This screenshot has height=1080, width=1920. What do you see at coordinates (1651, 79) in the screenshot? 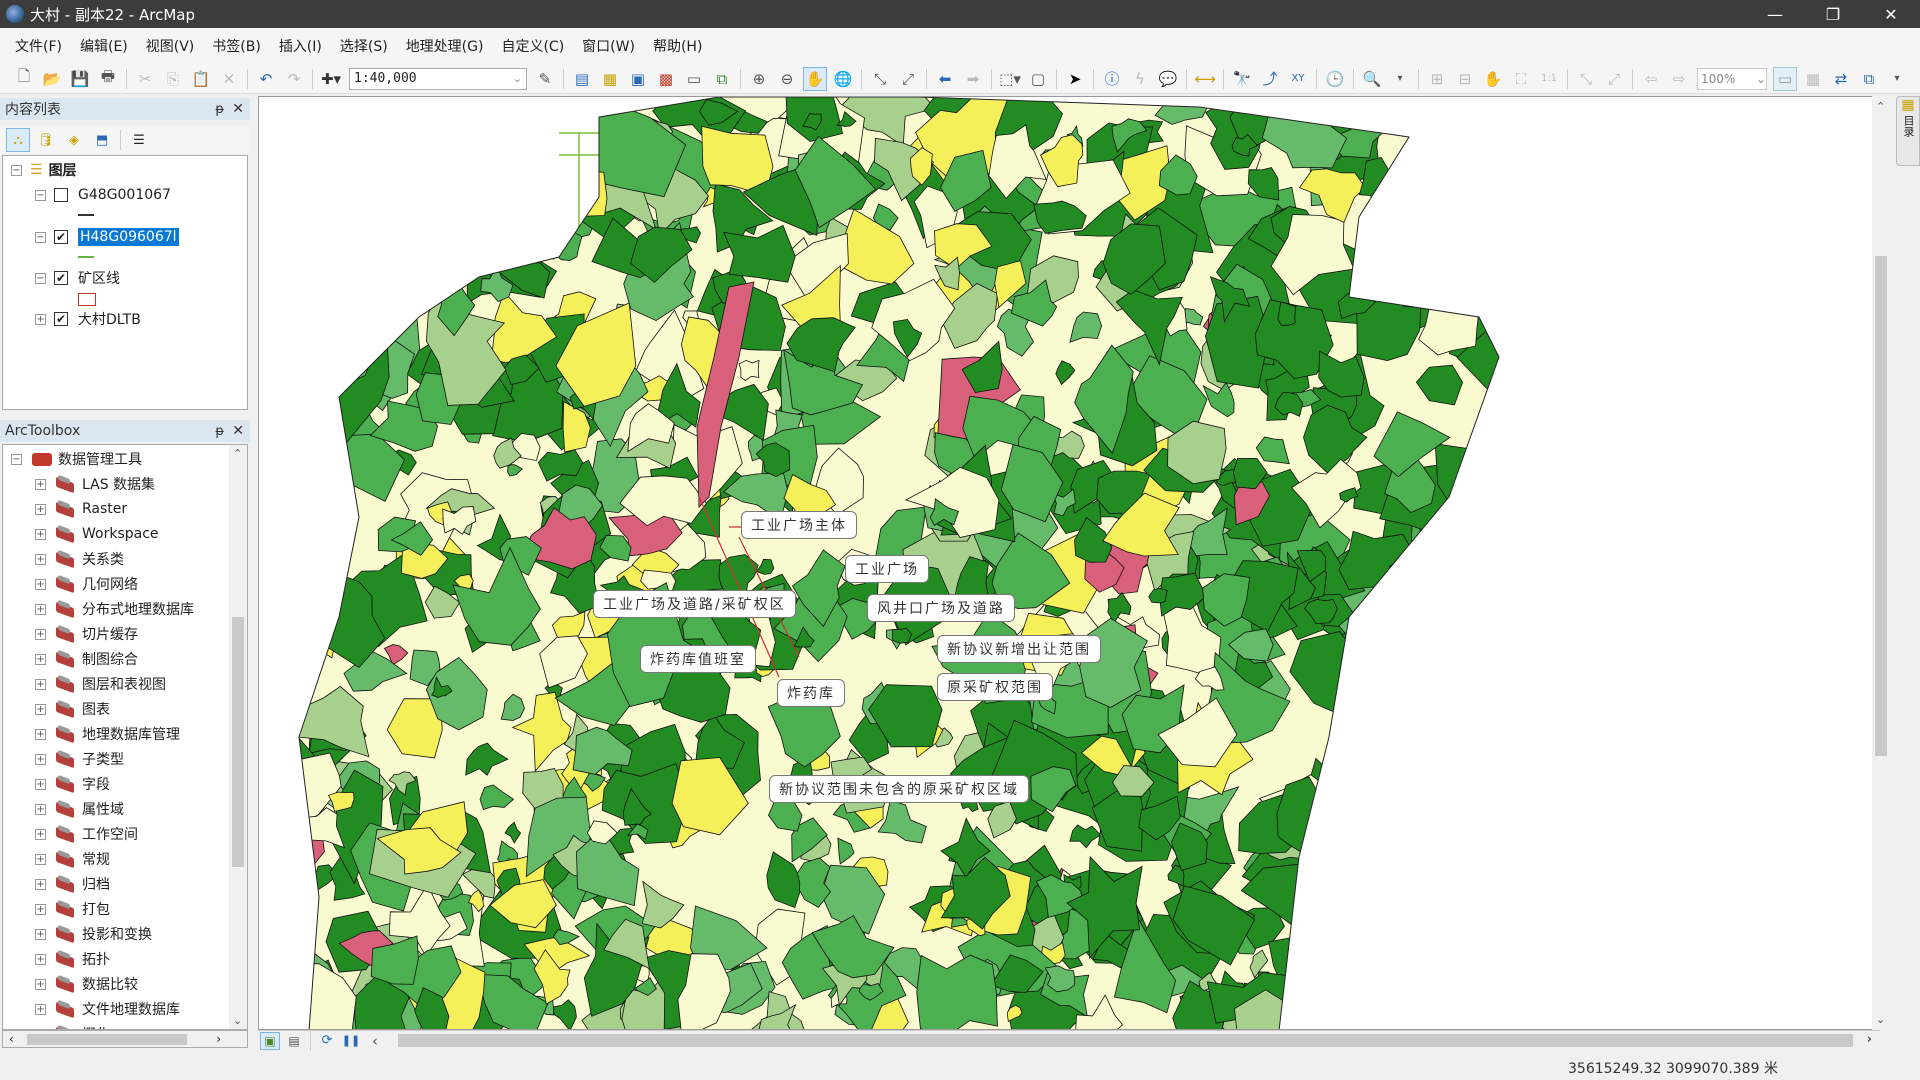
I see `layout-back-icon: ⇦` at bounding box center [1651, 79].